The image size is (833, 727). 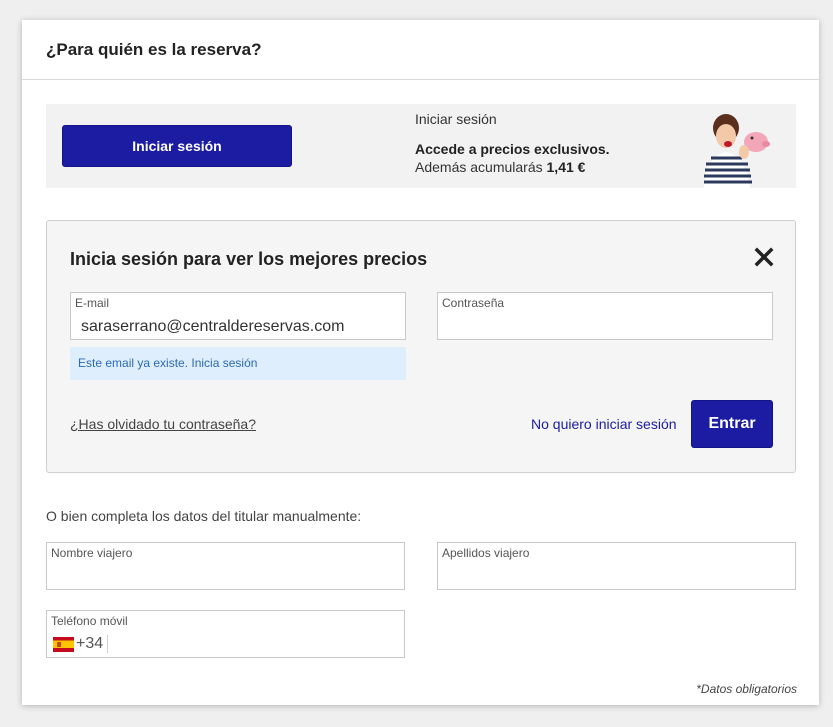 What do you see at coordinates (225, 634) in the screenshot?
I see `phone-field: Teléfono móvil +34` at bounding box center [225, 634].